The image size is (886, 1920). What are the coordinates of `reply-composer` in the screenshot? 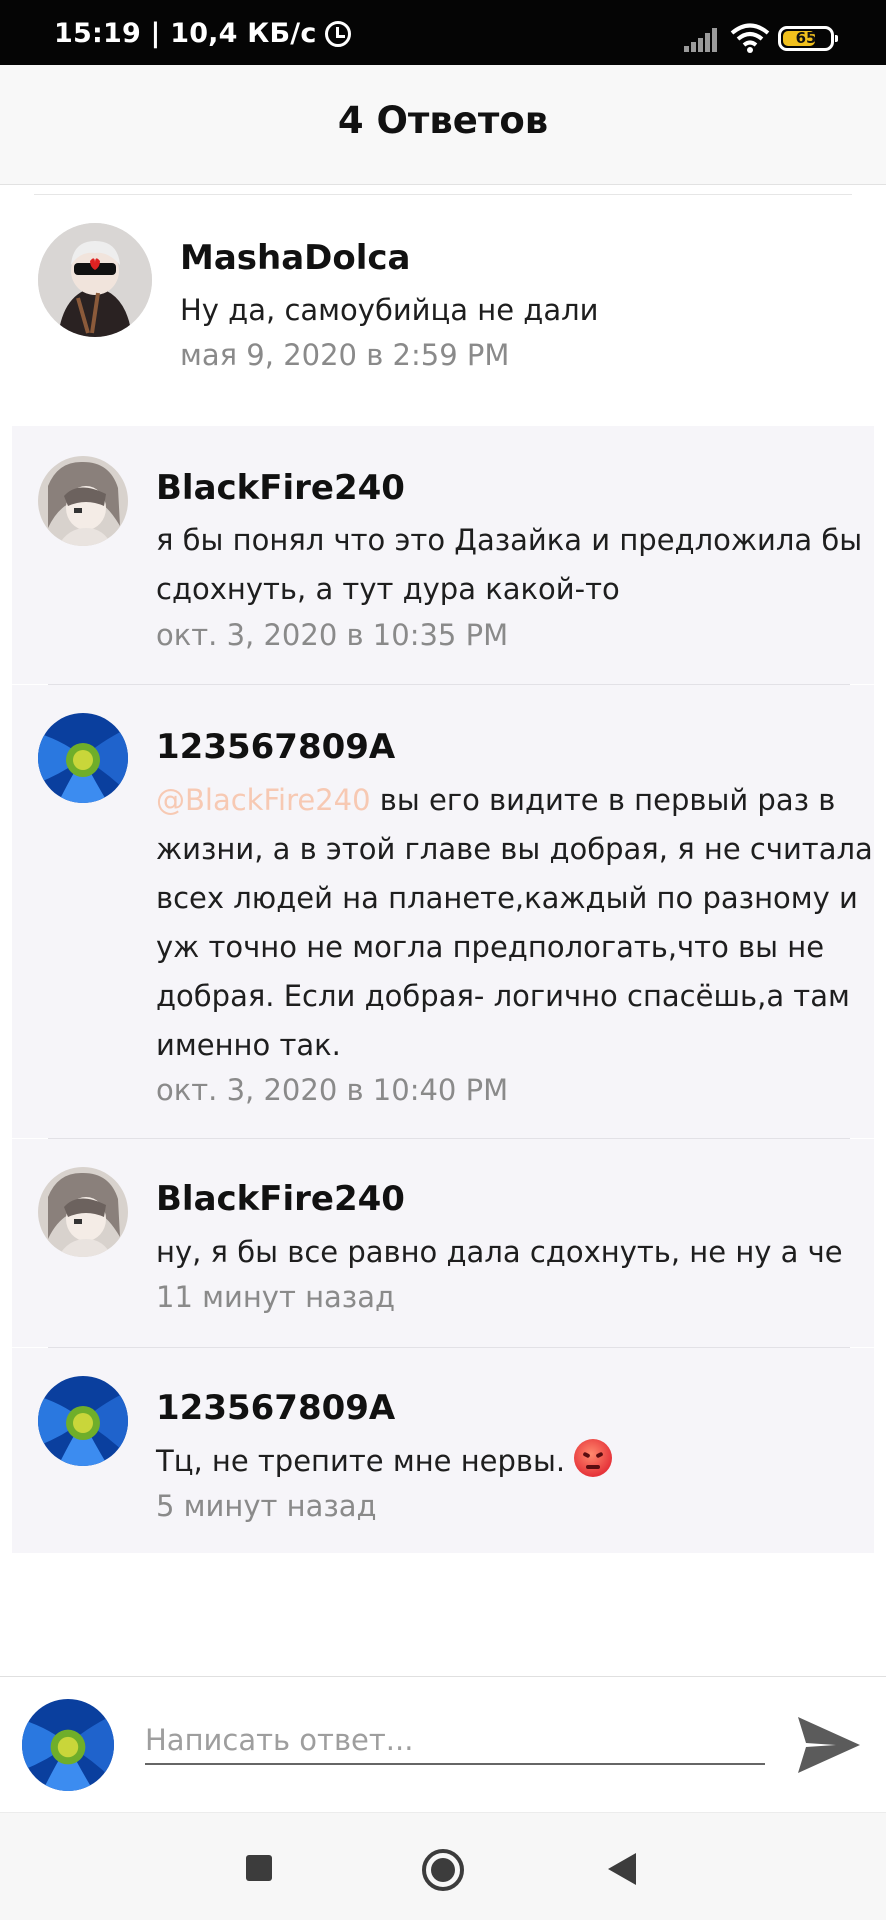 It's located at (443, 1744).